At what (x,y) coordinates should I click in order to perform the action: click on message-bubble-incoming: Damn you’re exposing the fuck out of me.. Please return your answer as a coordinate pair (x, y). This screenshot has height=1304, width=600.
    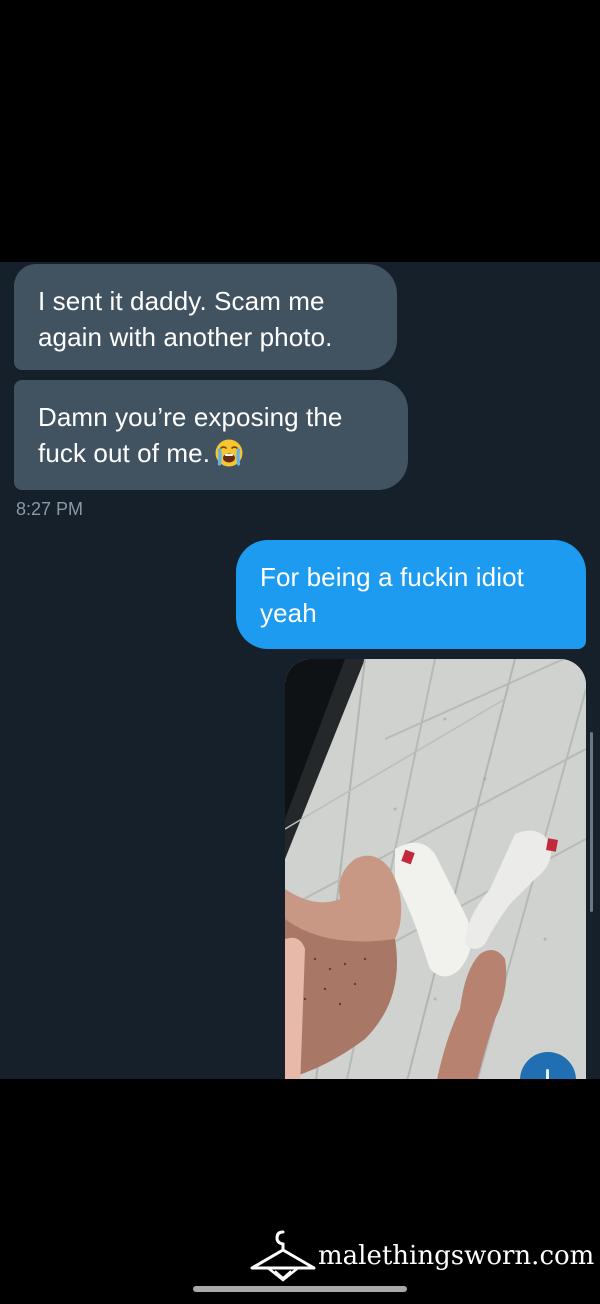
    Looking at the image, I should click on (211, 435).